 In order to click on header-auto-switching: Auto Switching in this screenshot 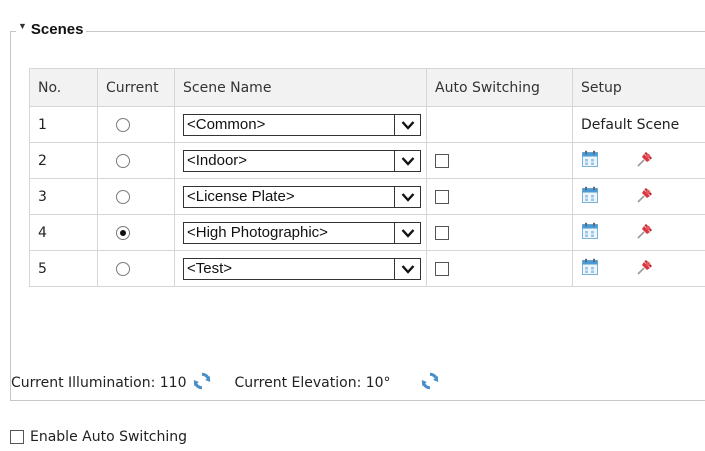, I will do `click(499, 87)`.